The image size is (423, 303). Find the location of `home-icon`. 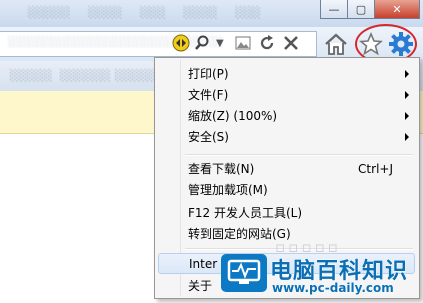

home-icon is located at coordinates (336, 44).